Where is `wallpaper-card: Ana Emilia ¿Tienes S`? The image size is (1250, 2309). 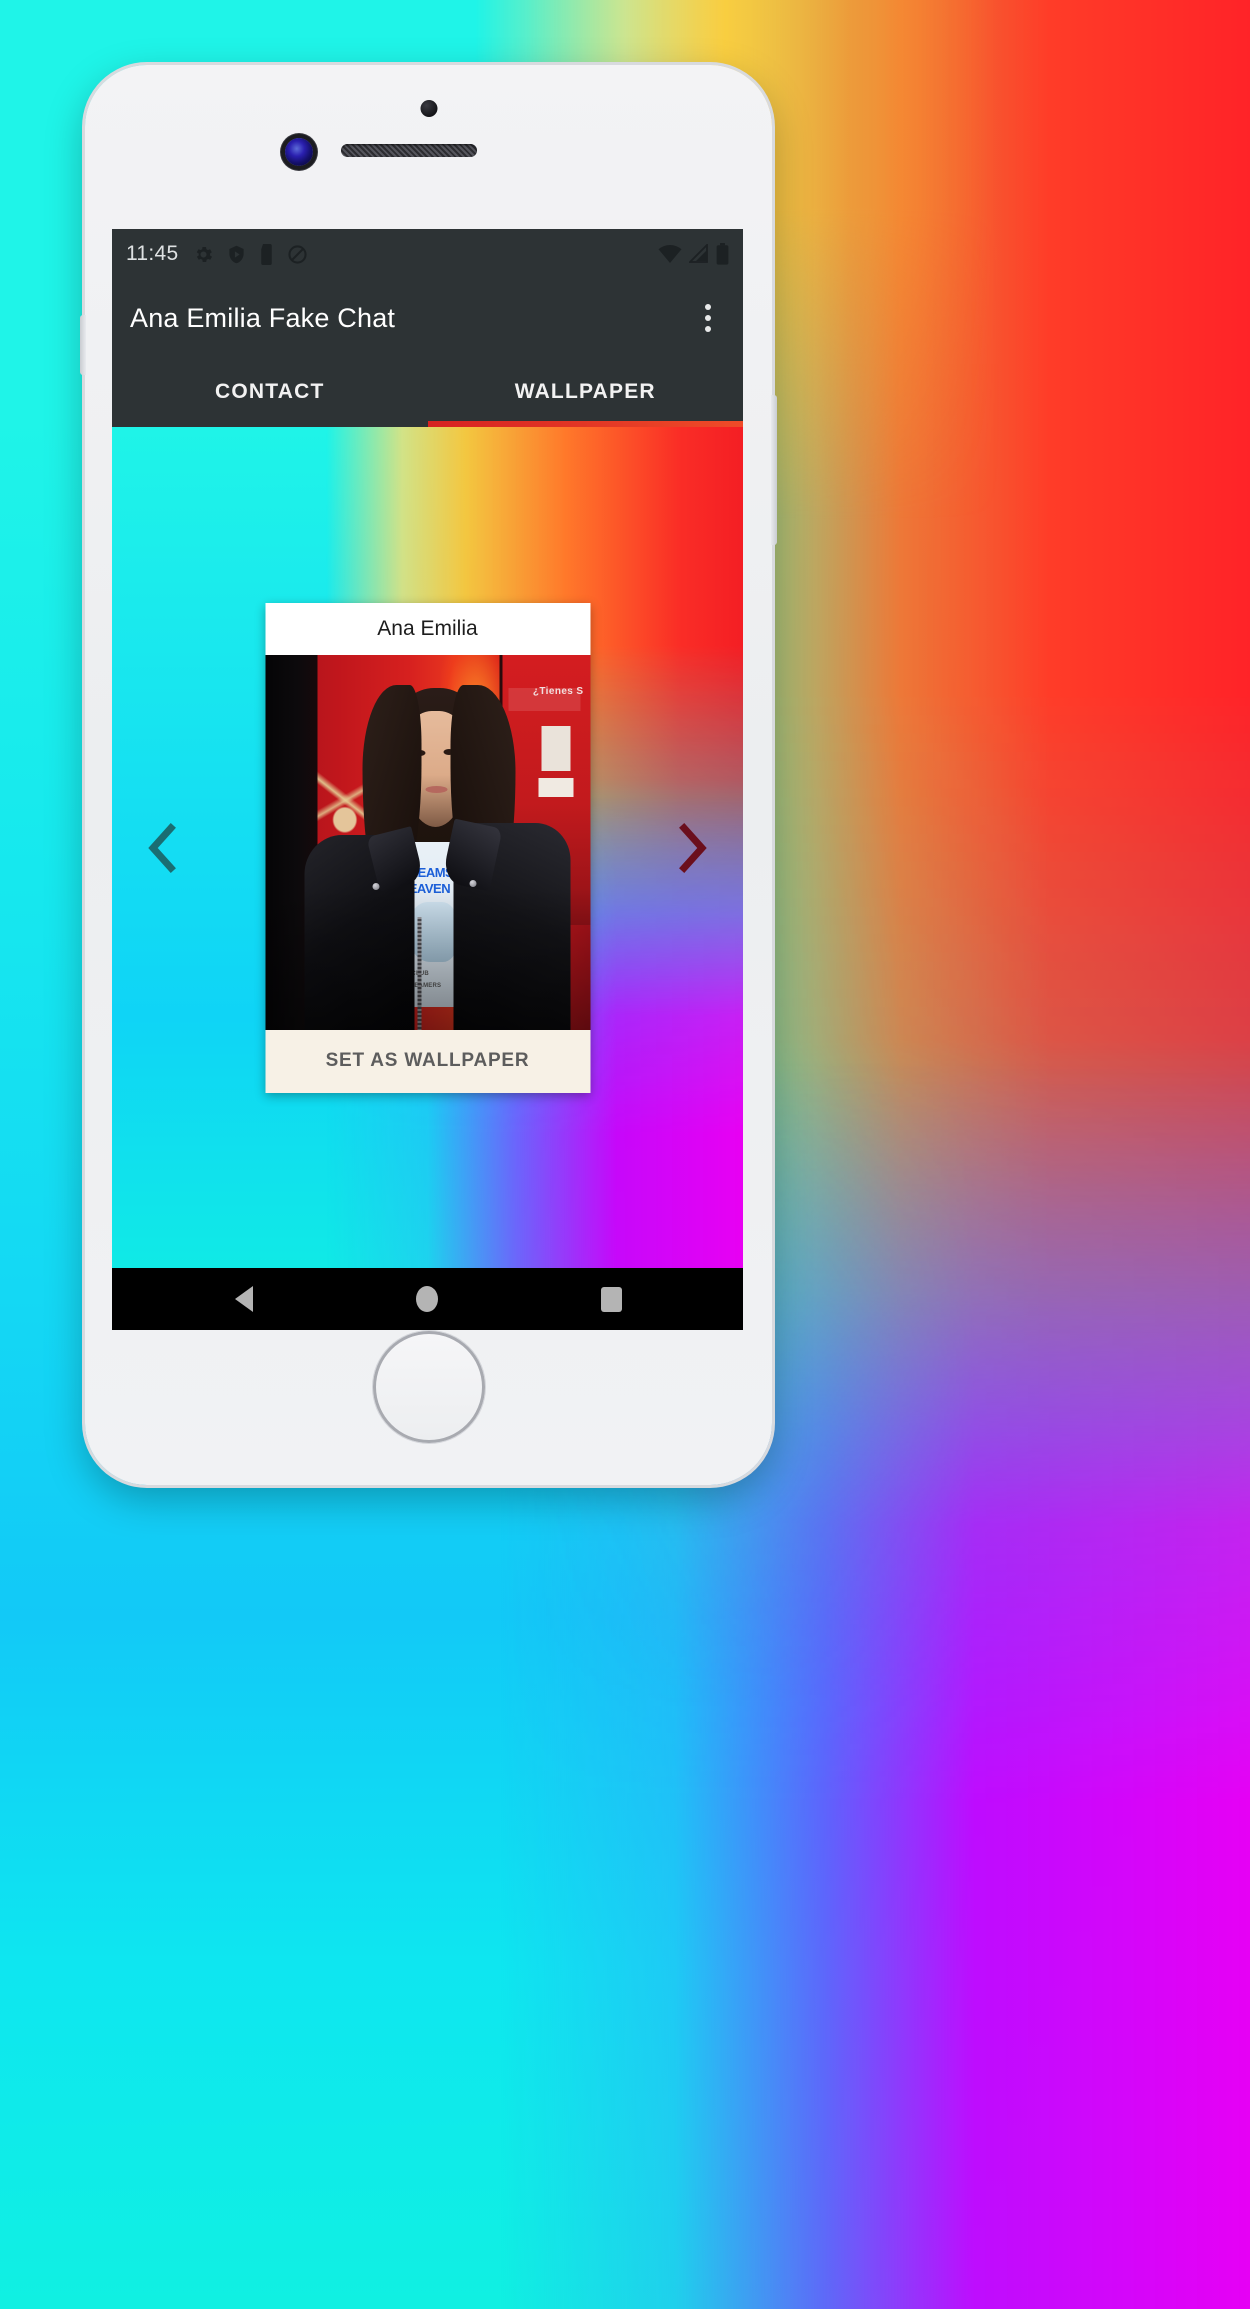
wallpaper-card: Ana Emilia ¿Tienes S is located at coordinates (427, 847).